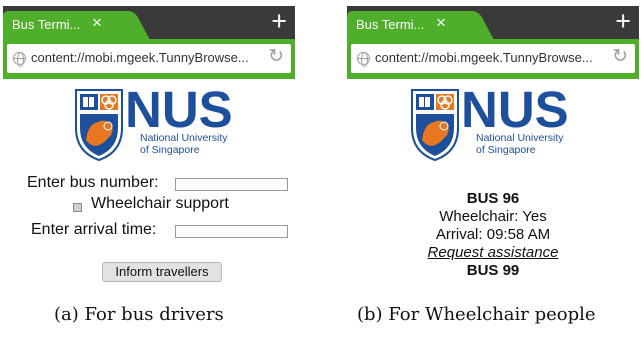 The height and width of the screenshot is (337, 643). I want to click on caption-a: (a) For bus drivers, so click(139, 314).